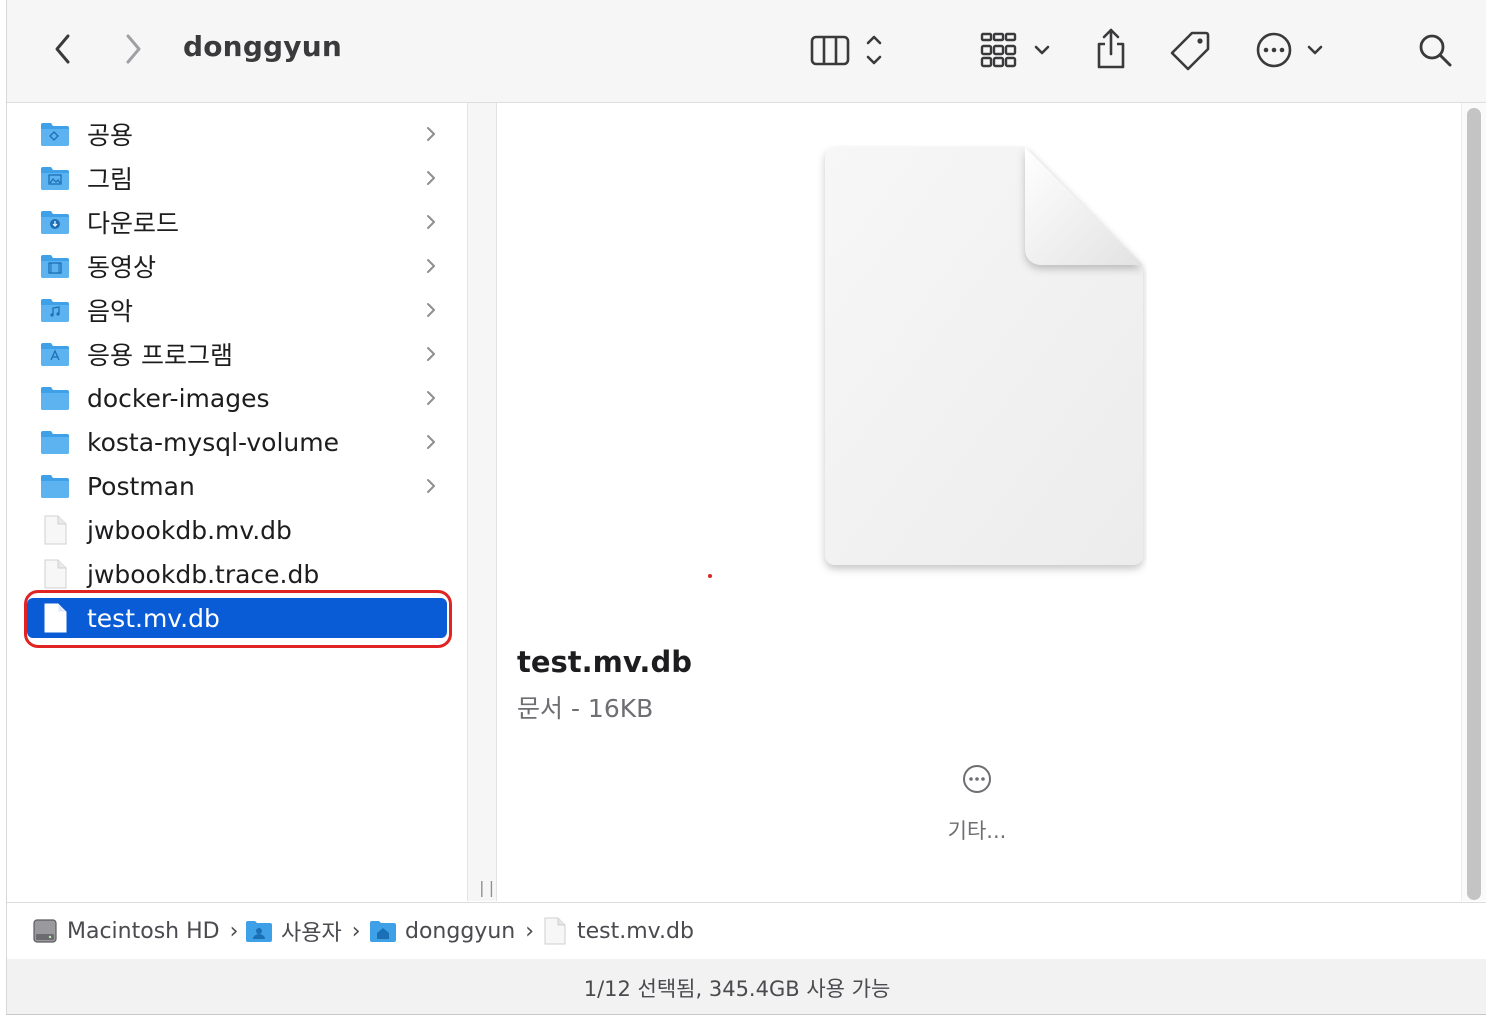  Describe the element at coordinates (143, 931) in the screenshot. I see `crumb-label: Macintosh HD` at that location.